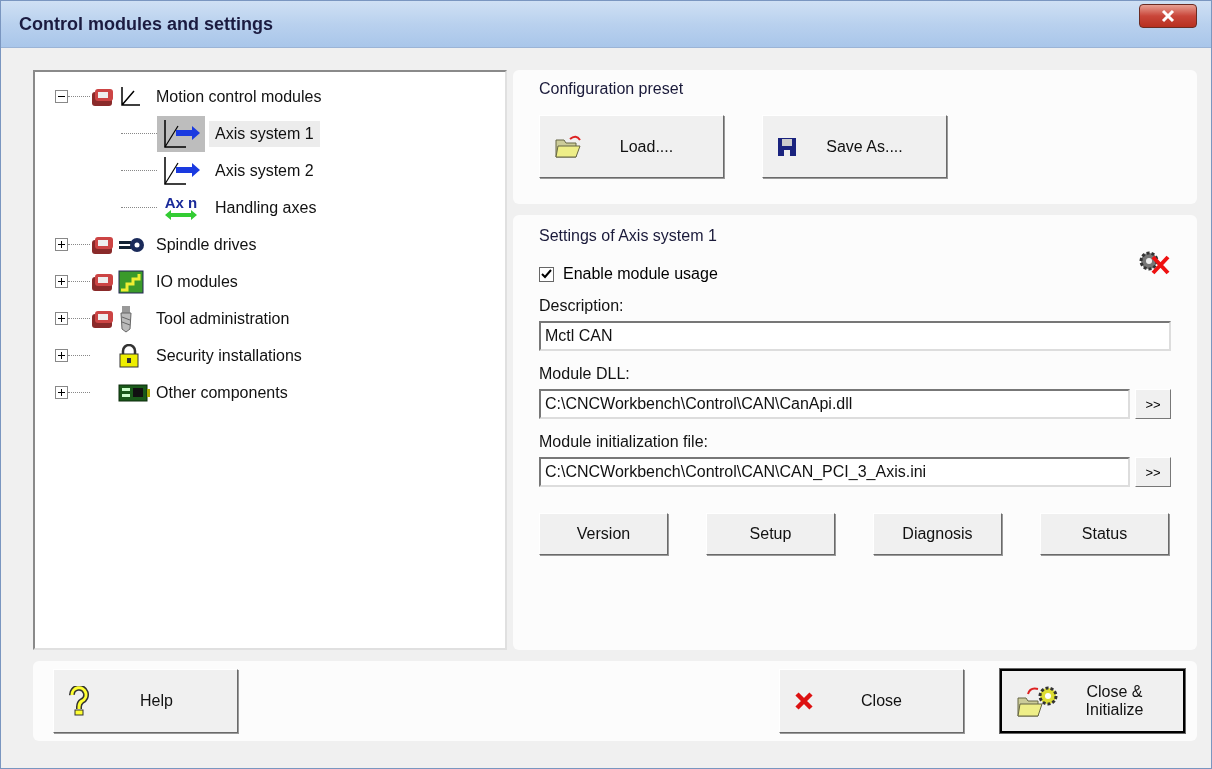 This screenshot has height=769, width=1212. What do you see at coordinates (206, 244) in the screenshot?
I see `tree-item: Spindle drives` at bounding box center [206, 244].